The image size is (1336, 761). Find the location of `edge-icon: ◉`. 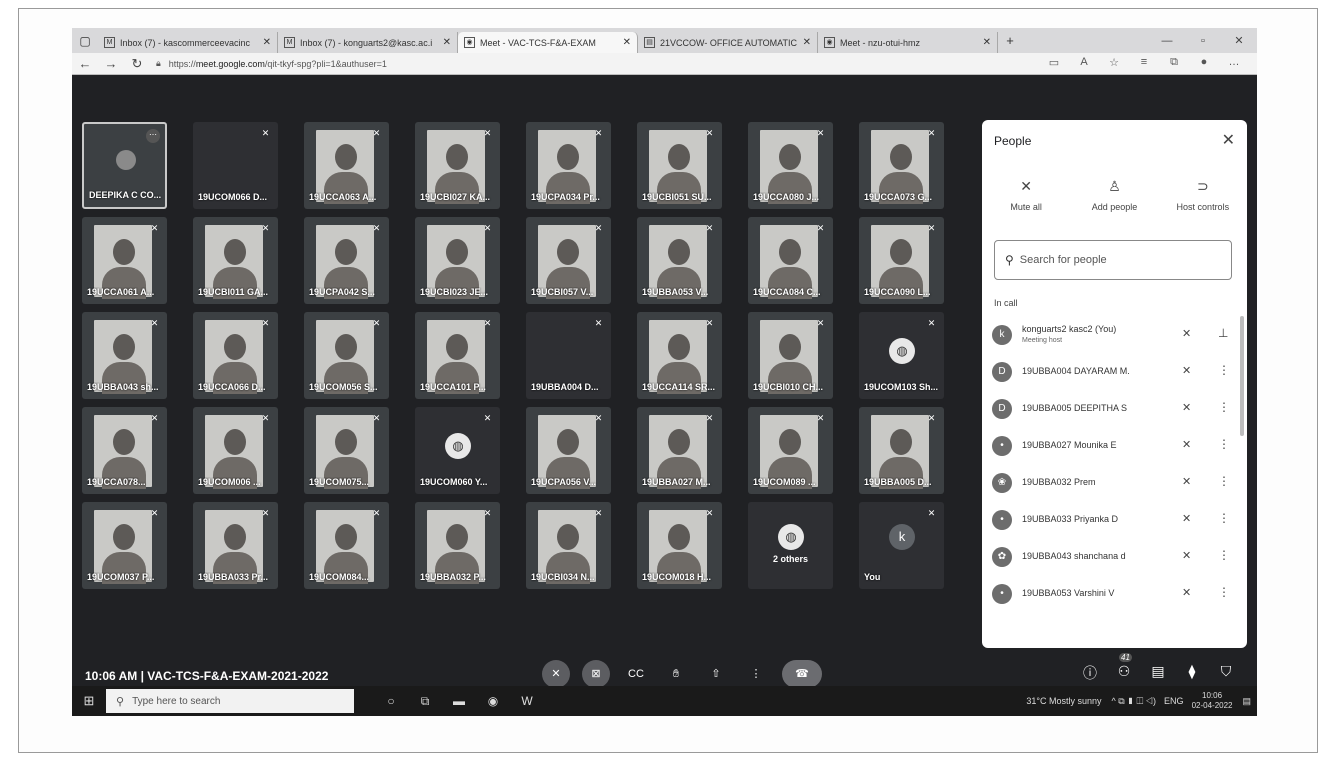

edge-icon: ◉ is located at coordinates (493, 701).